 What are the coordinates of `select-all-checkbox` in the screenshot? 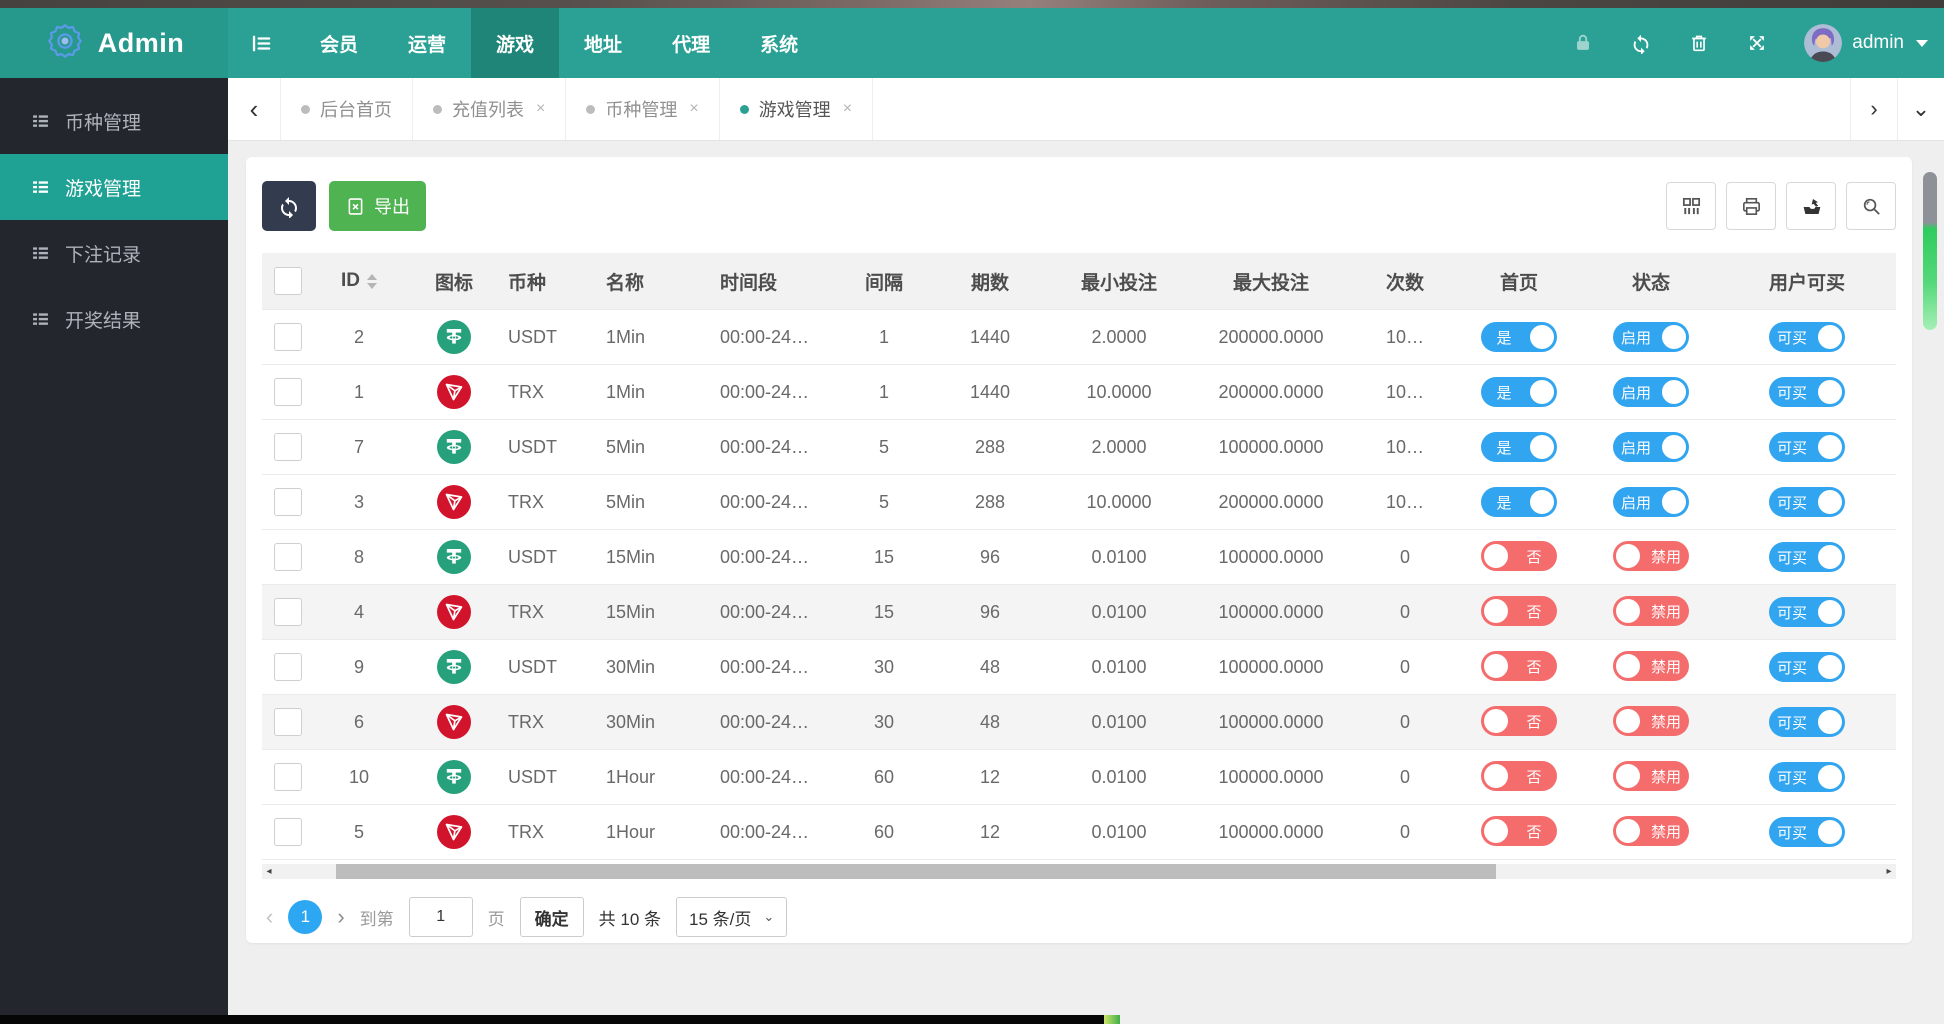 It's located at (288, 281).